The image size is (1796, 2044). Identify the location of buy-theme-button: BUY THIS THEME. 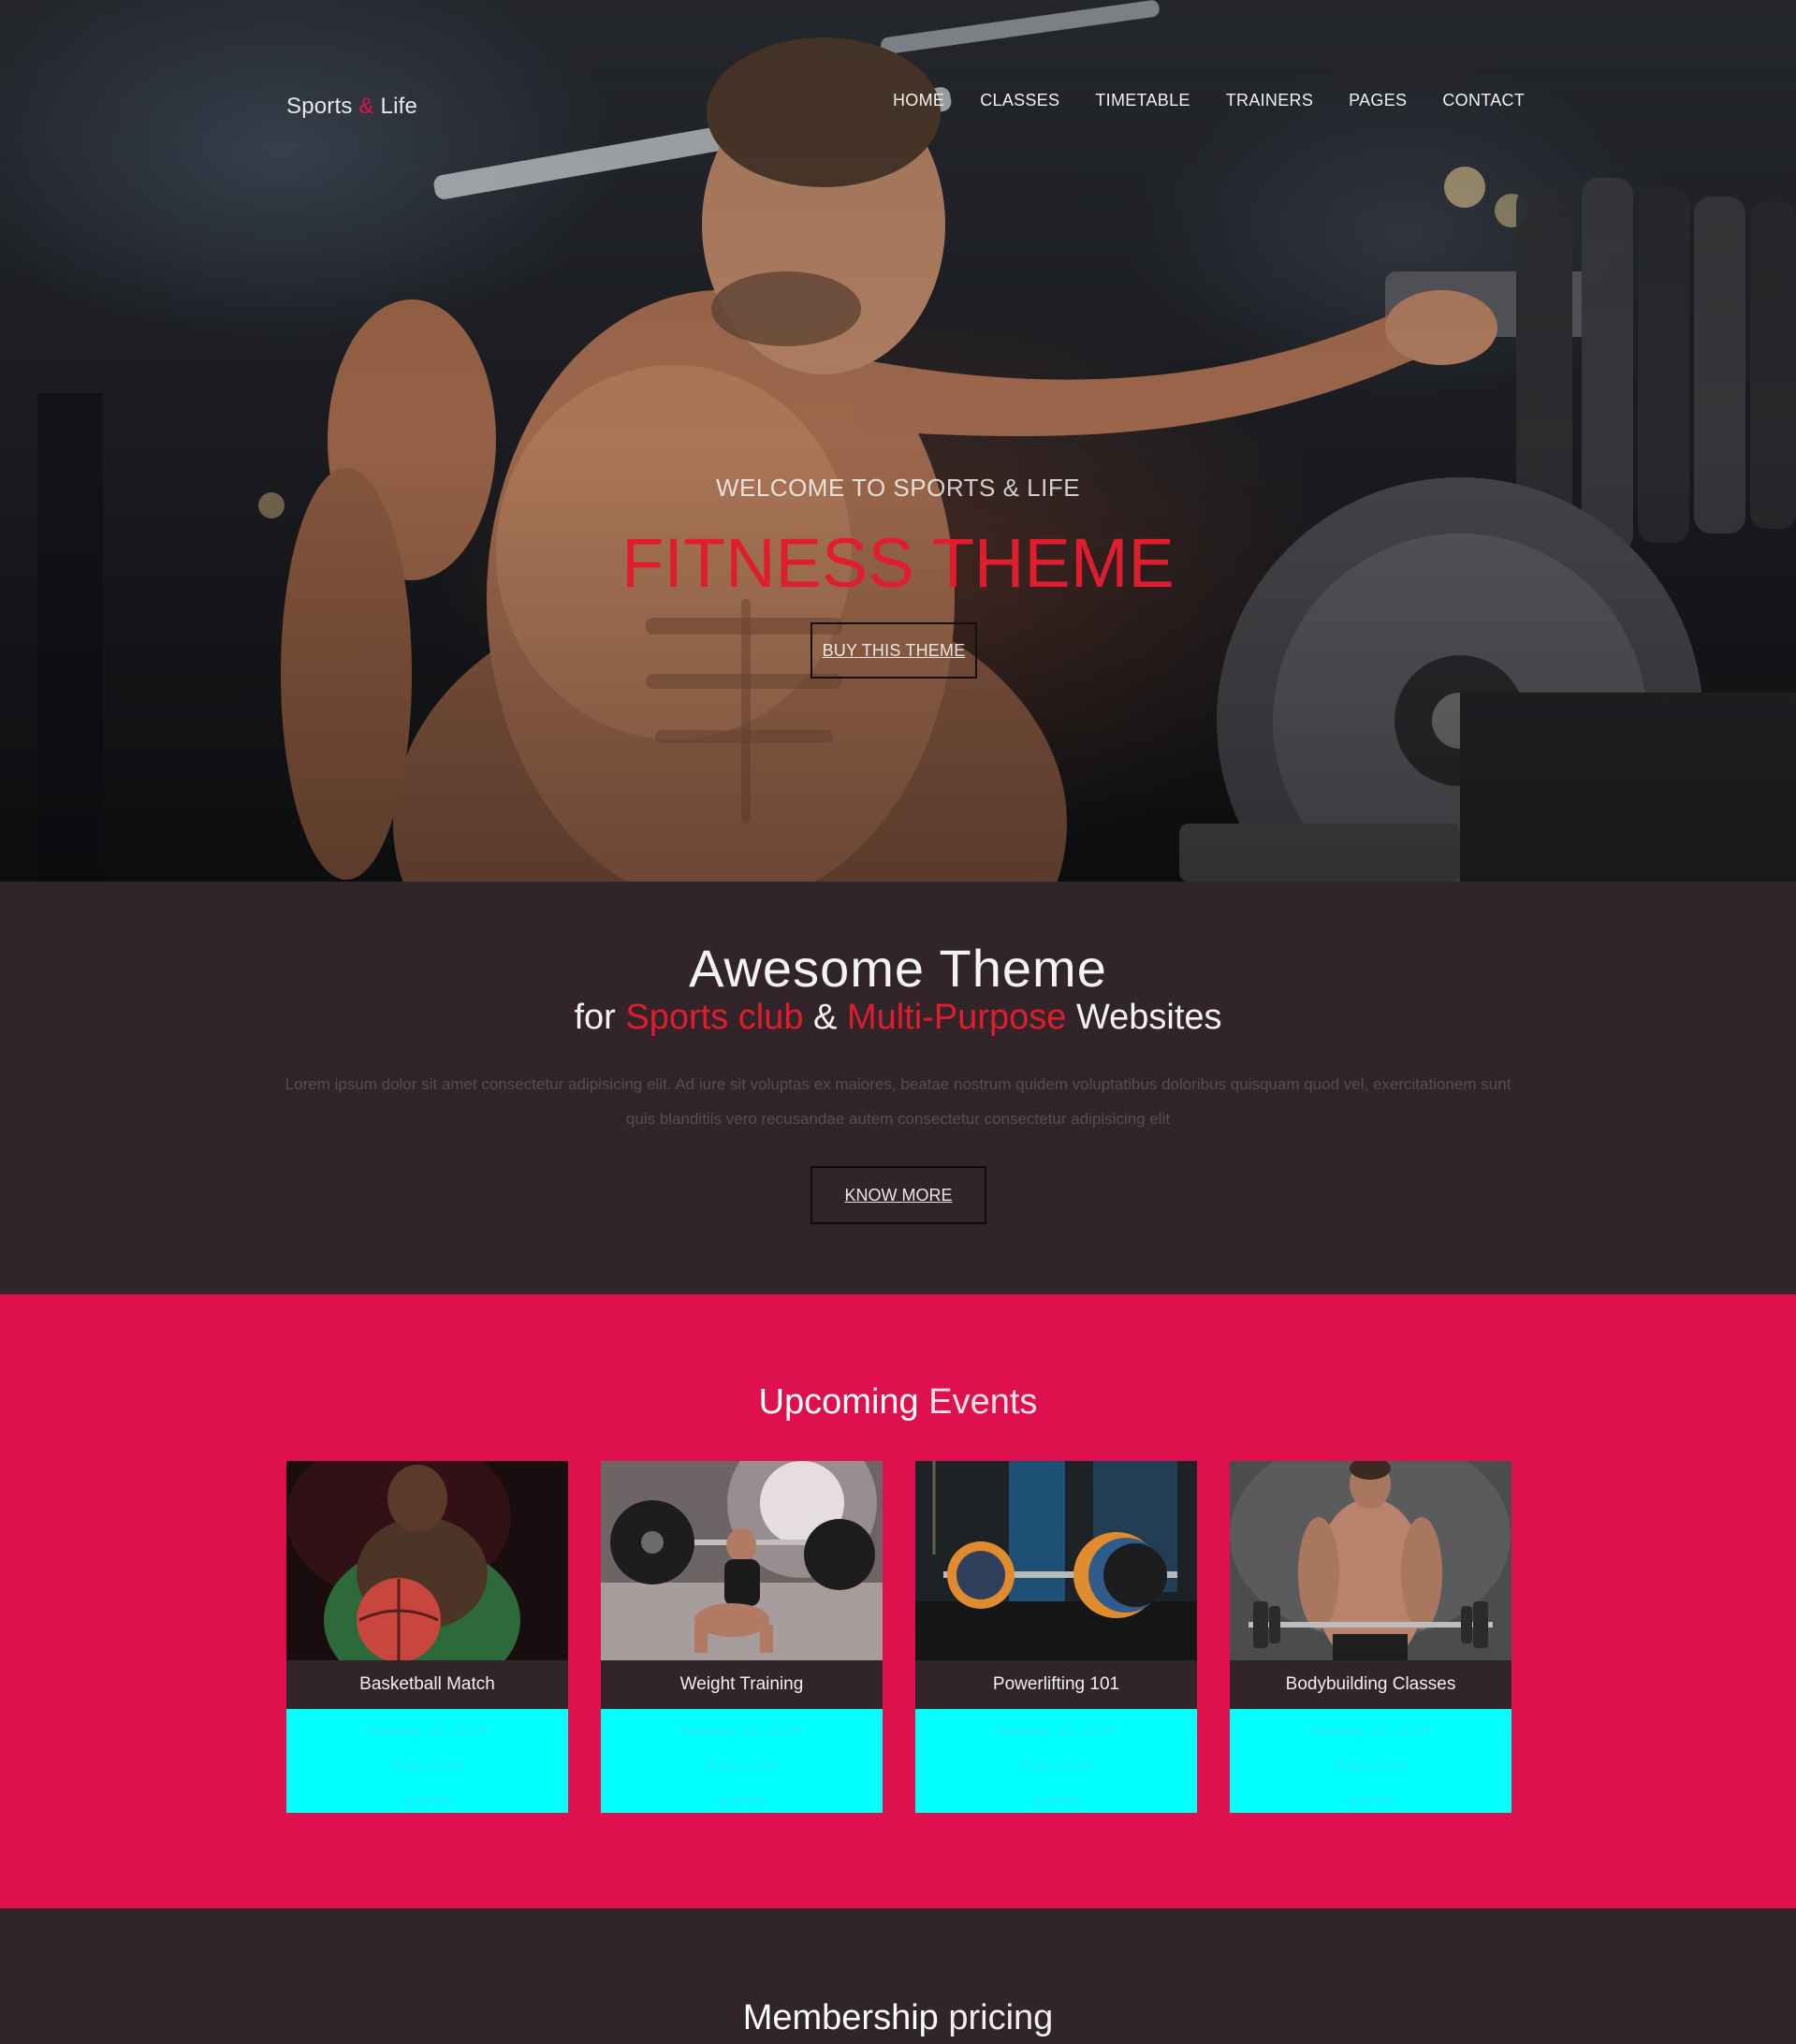
(893, 650).